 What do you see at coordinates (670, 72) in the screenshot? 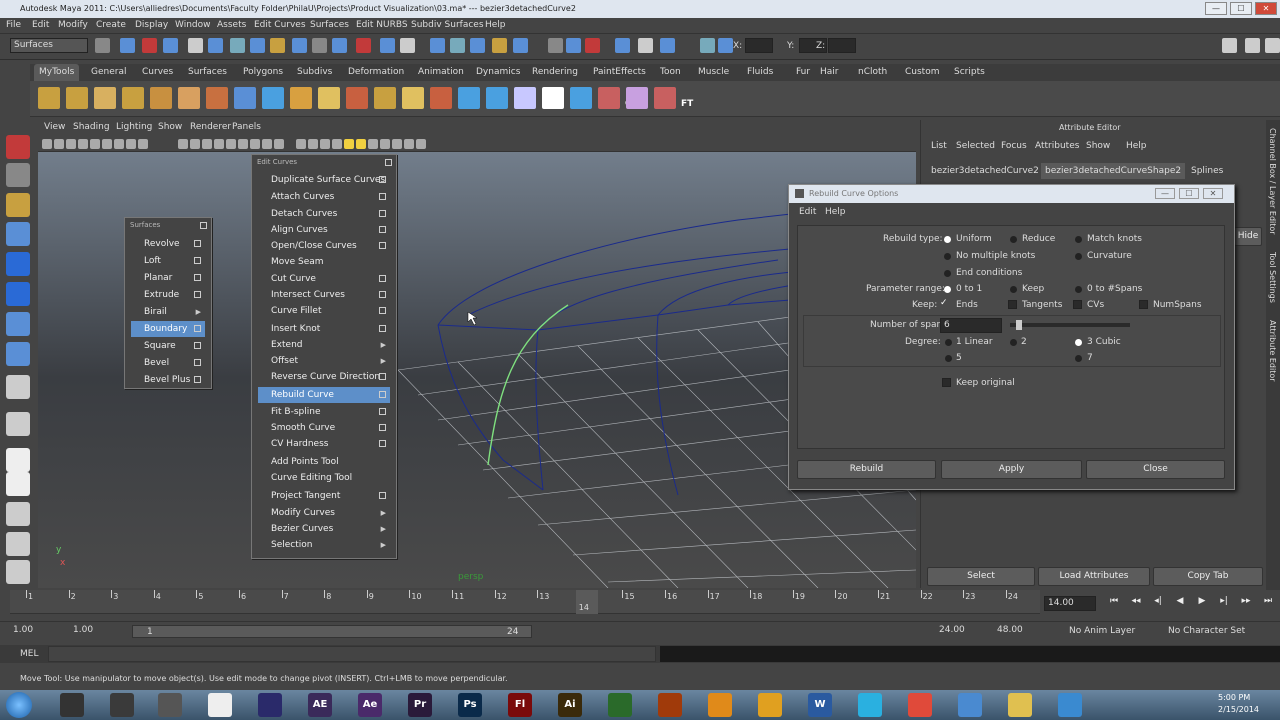
I see `tab-toon: Toon` at bounding box center [670, 72].